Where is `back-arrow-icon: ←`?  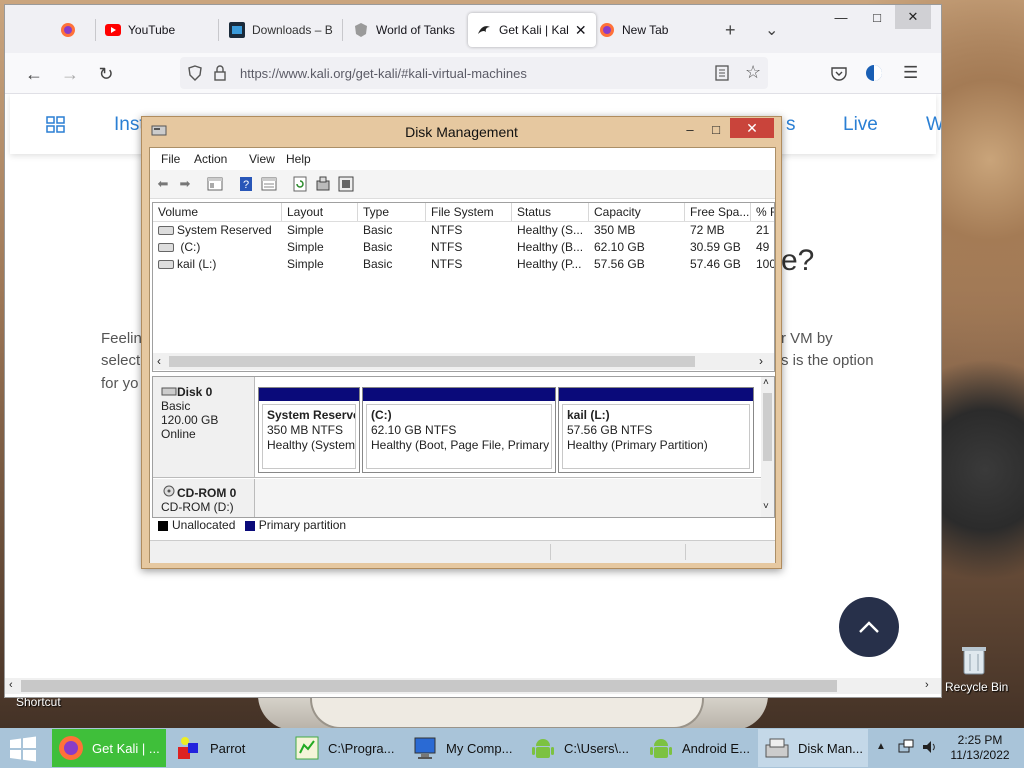
back-arrow-icon: ← is located at coordinates (34, 74).